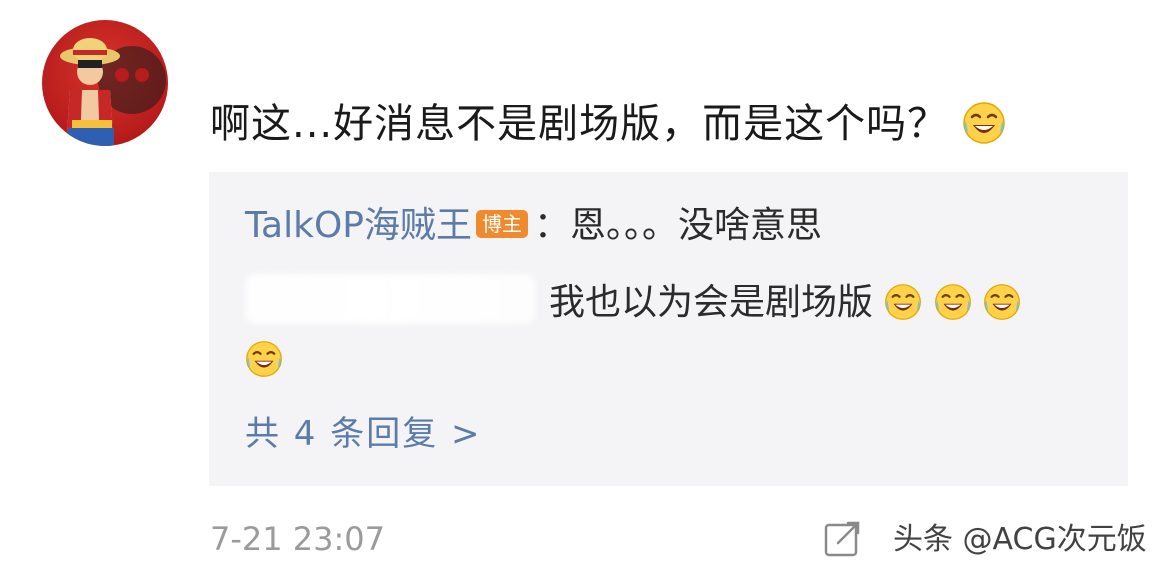 This screenshot has height=572, width=1170. I want to click on reply-second-continuation, so click(264, 360).